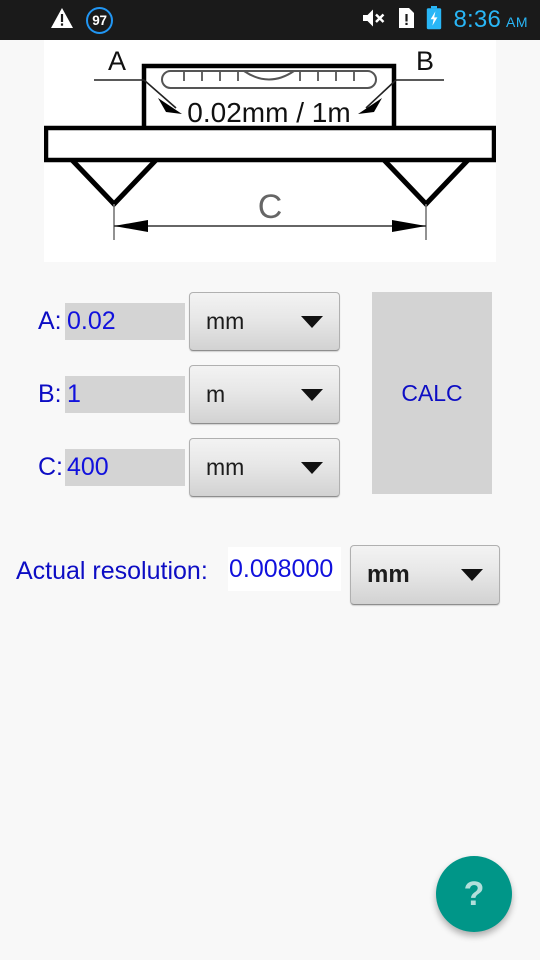 Image resolution: width=540 pixels, height=960 pixels. I want to click on input-c, so click(125, 467).